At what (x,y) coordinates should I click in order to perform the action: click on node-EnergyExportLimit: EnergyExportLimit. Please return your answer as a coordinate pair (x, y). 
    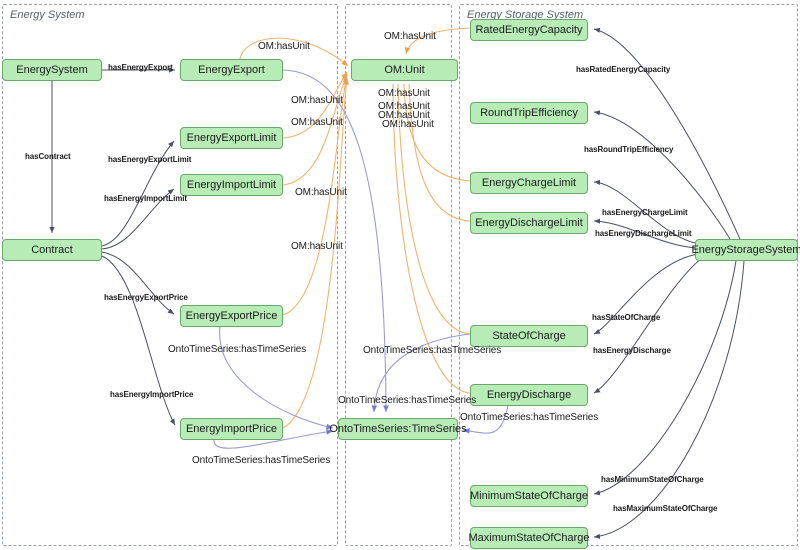
    Looking at the image, I should click on (231, 138).